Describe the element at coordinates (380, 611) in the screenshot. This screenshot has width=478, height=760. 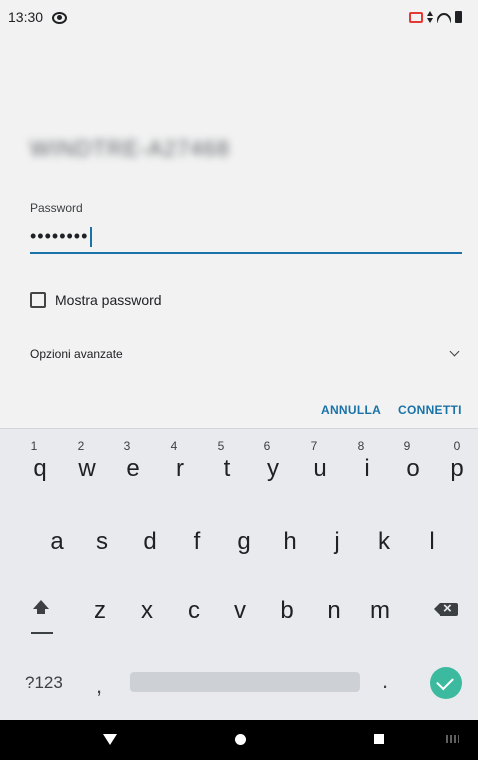
I see `key-m: m` at that location.